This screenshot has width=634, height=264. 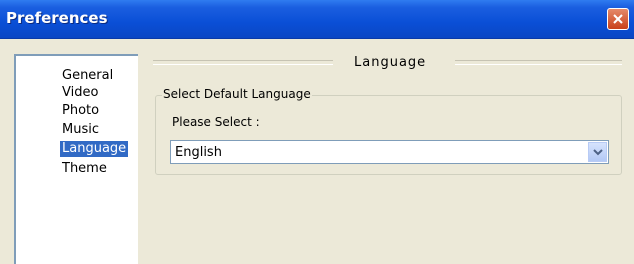 What do you see at coordinates (390, 62) in the screenshot?
I see `pane-heading: Language` at bounding box center [390, 62].